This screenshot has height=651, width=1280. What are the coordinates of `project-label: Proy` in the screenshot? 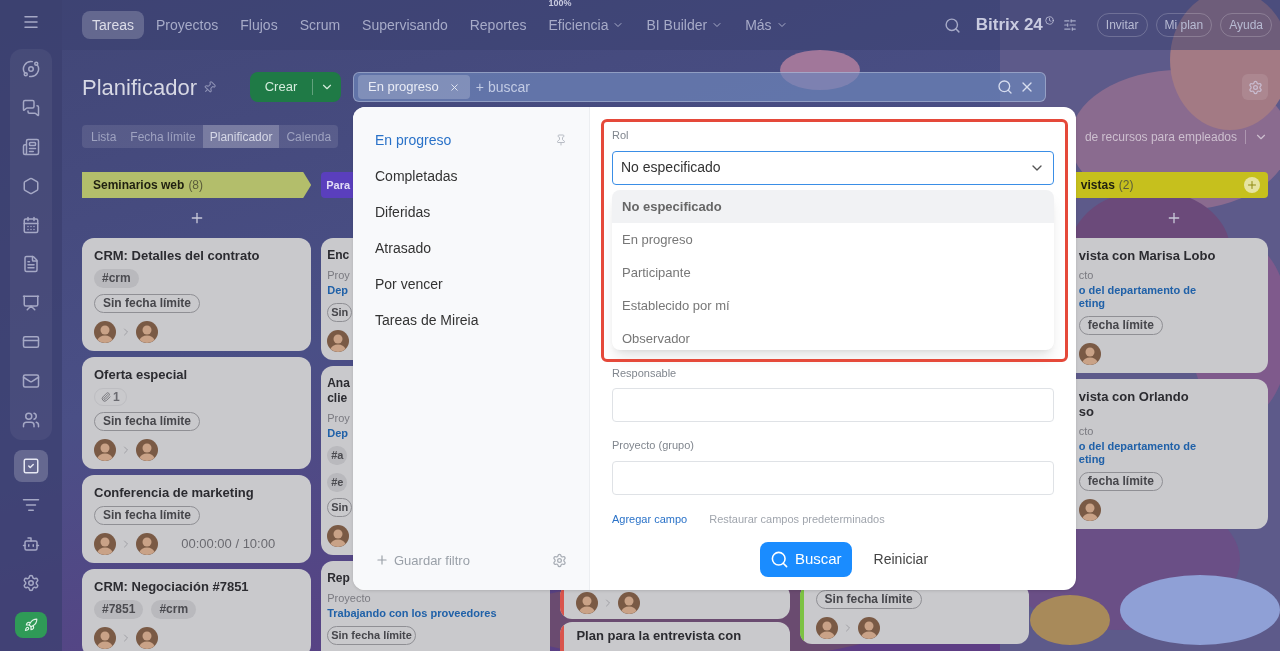 It's located at (338, 418).